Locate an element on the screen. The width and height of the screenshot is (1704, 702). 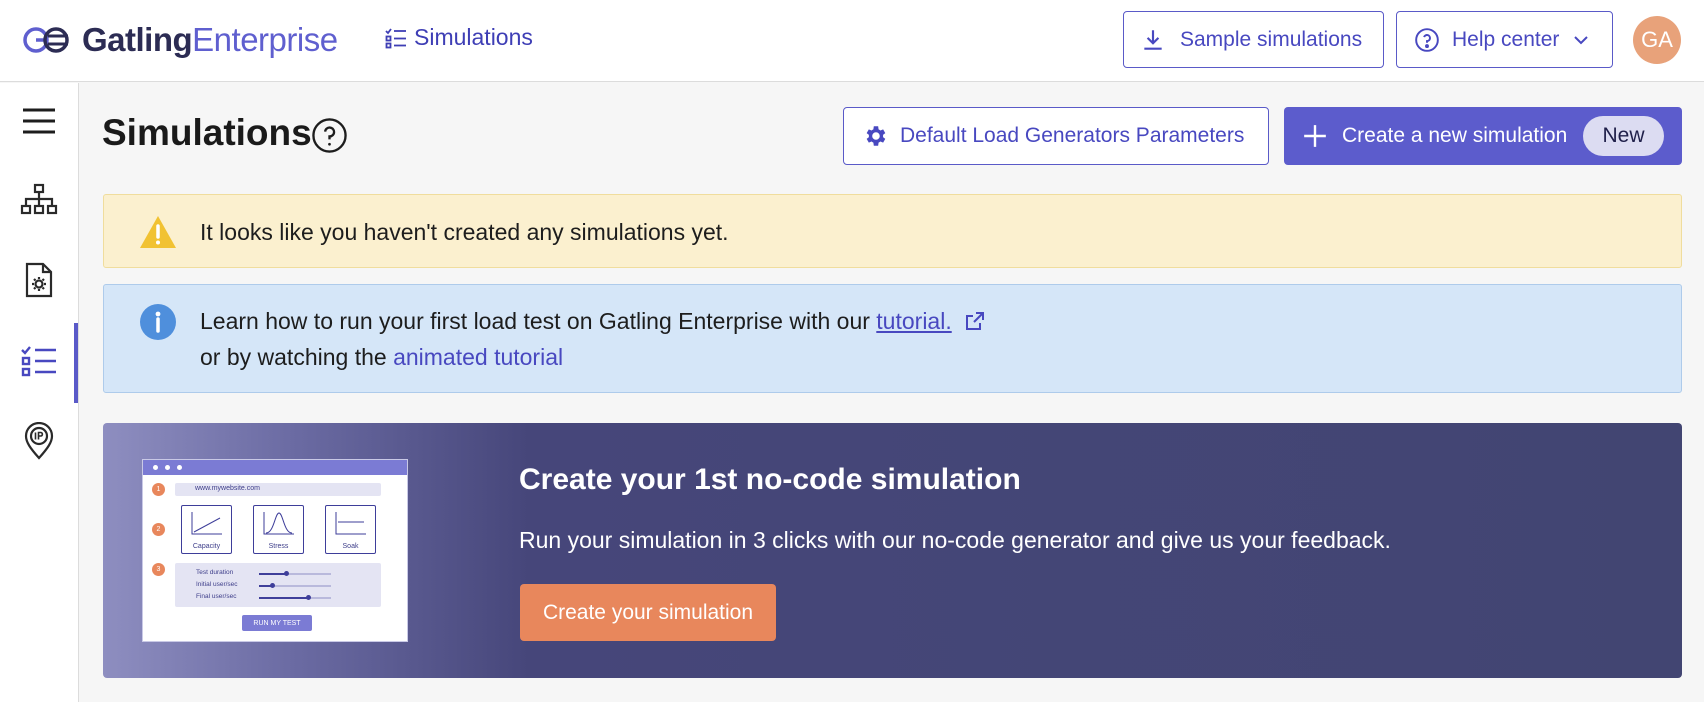
illustration-window-bar is located at coordinates (275, 467).